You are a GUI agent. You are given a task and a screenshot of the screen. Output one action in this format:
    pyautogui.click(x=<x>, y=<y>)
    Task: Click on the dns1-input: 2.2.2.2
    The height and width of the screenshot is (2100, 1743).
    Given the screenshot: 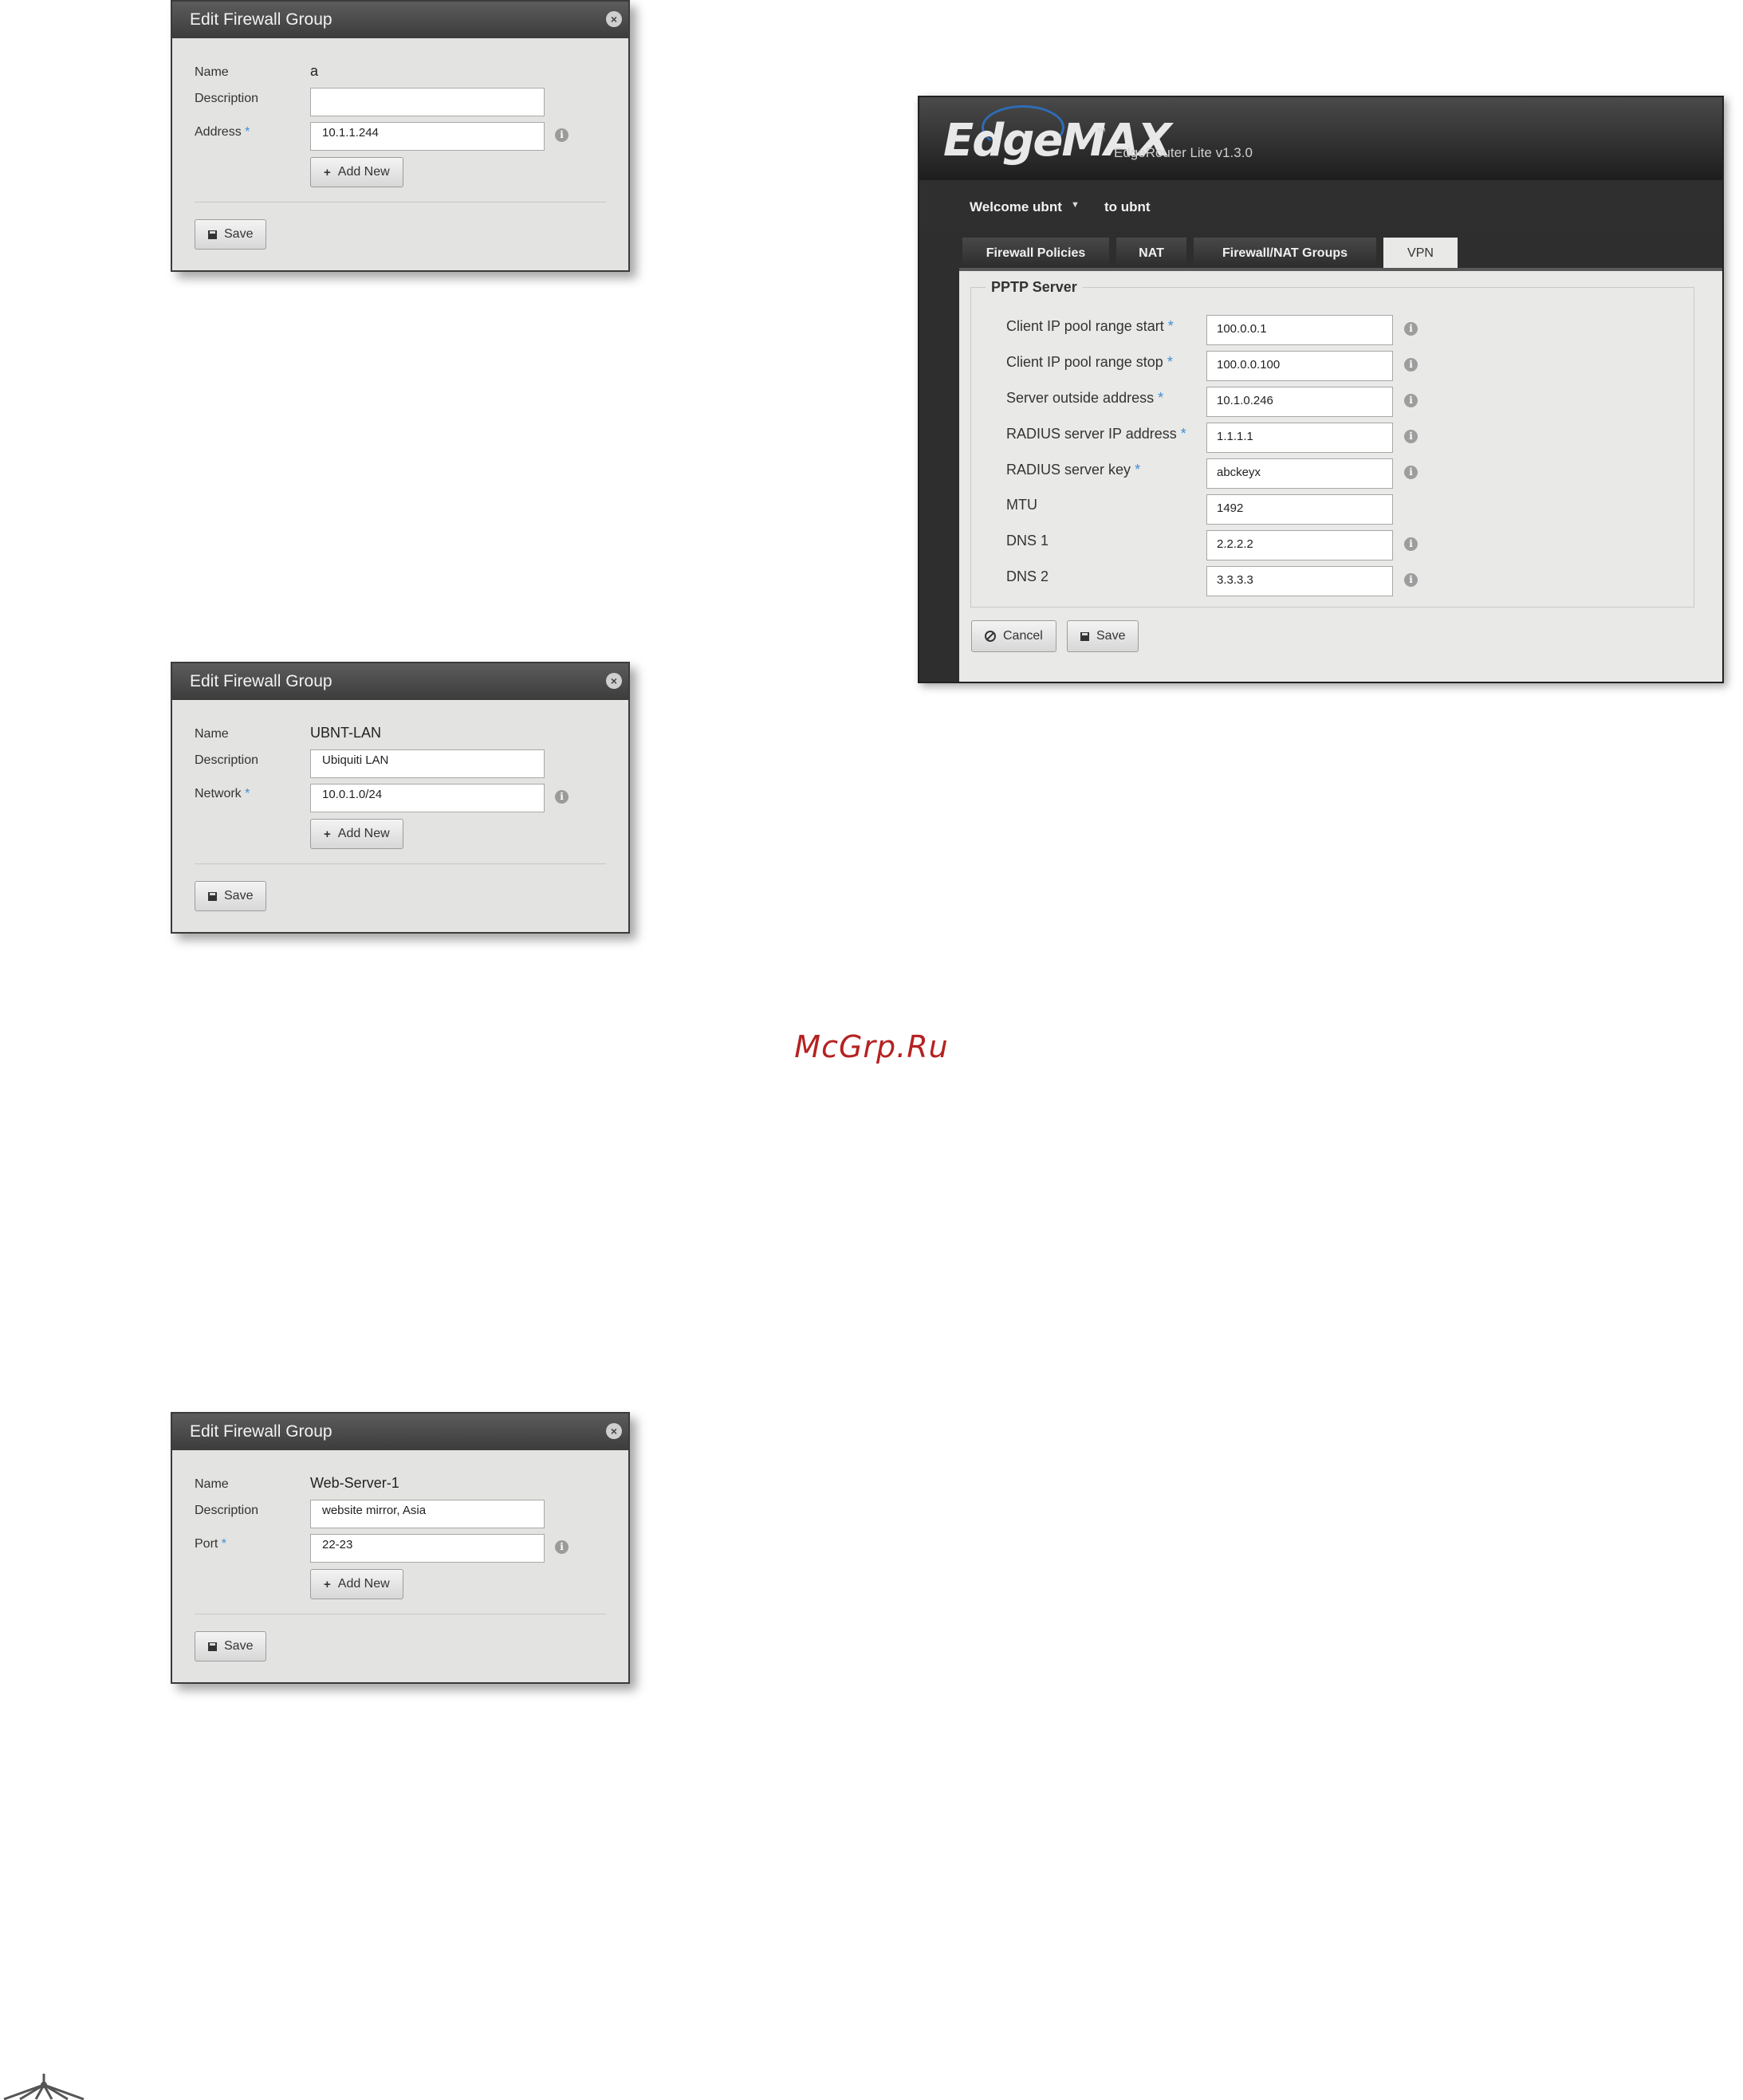 What is the action you would take?
    pyautogui.click(x=1299, y=545)
    